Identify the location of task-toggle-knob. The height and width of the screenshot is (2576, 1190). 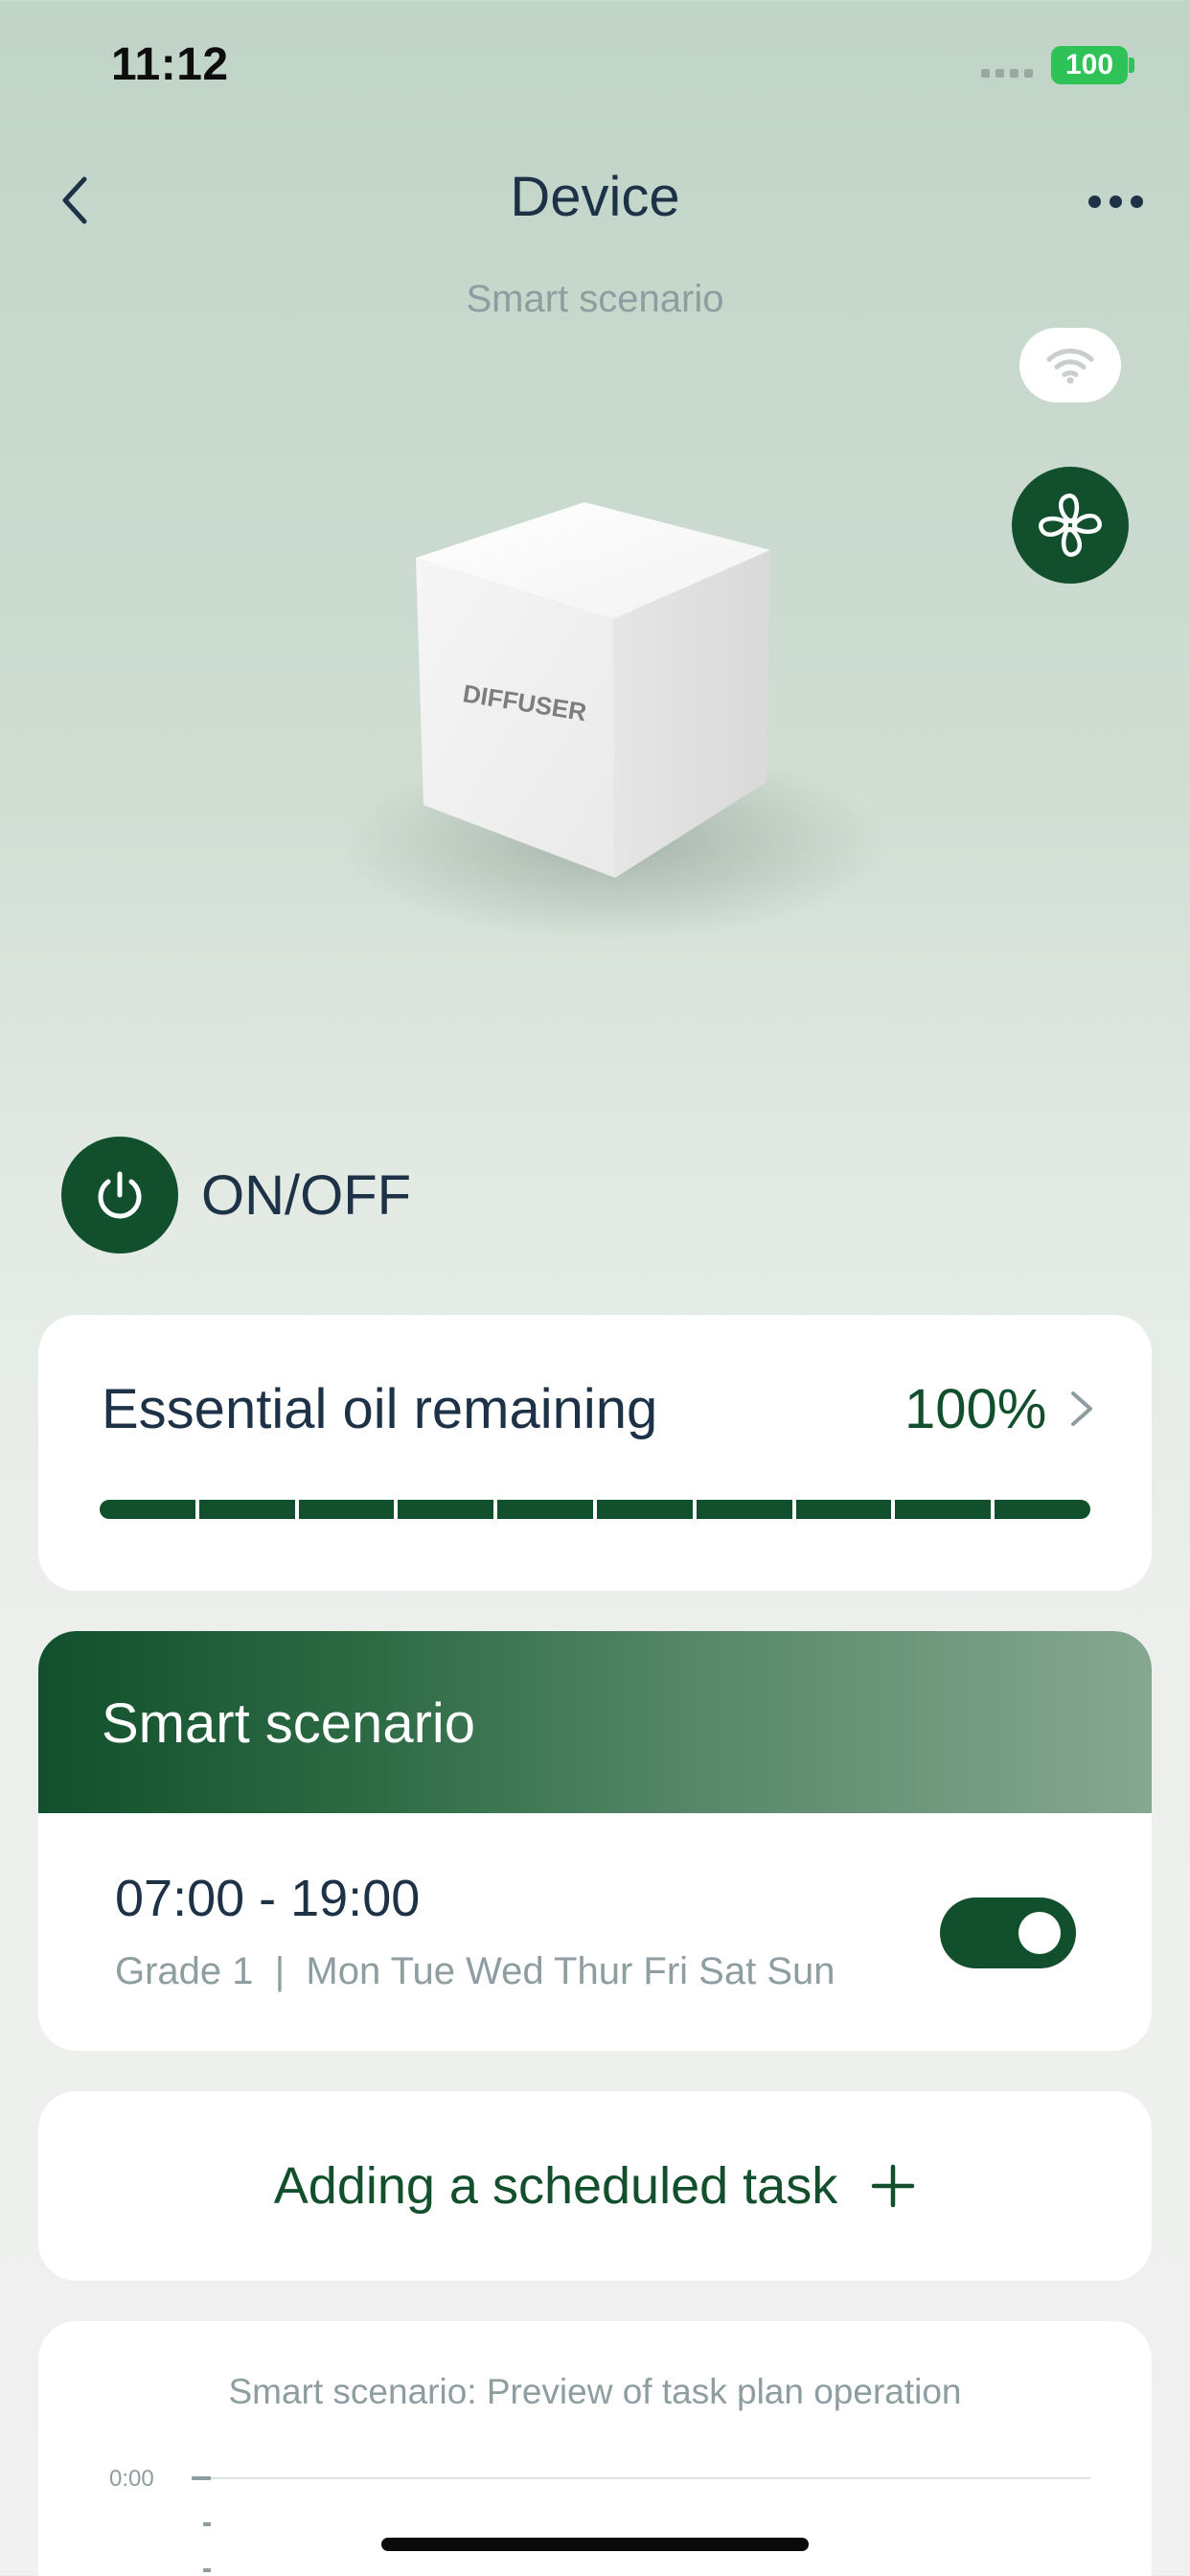
(1039, 1933).